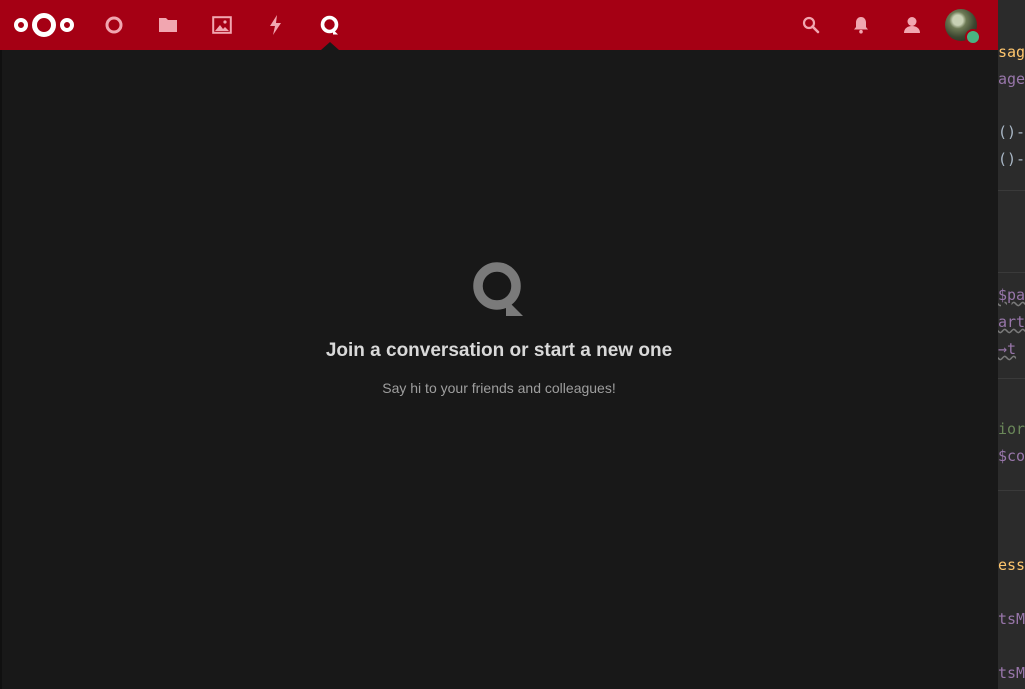 This screenshot has width=1025, height=689. What do you see at coordinates (811, 25) in the screenshot?
I see `search-icon` at bounding box center [811, 25].